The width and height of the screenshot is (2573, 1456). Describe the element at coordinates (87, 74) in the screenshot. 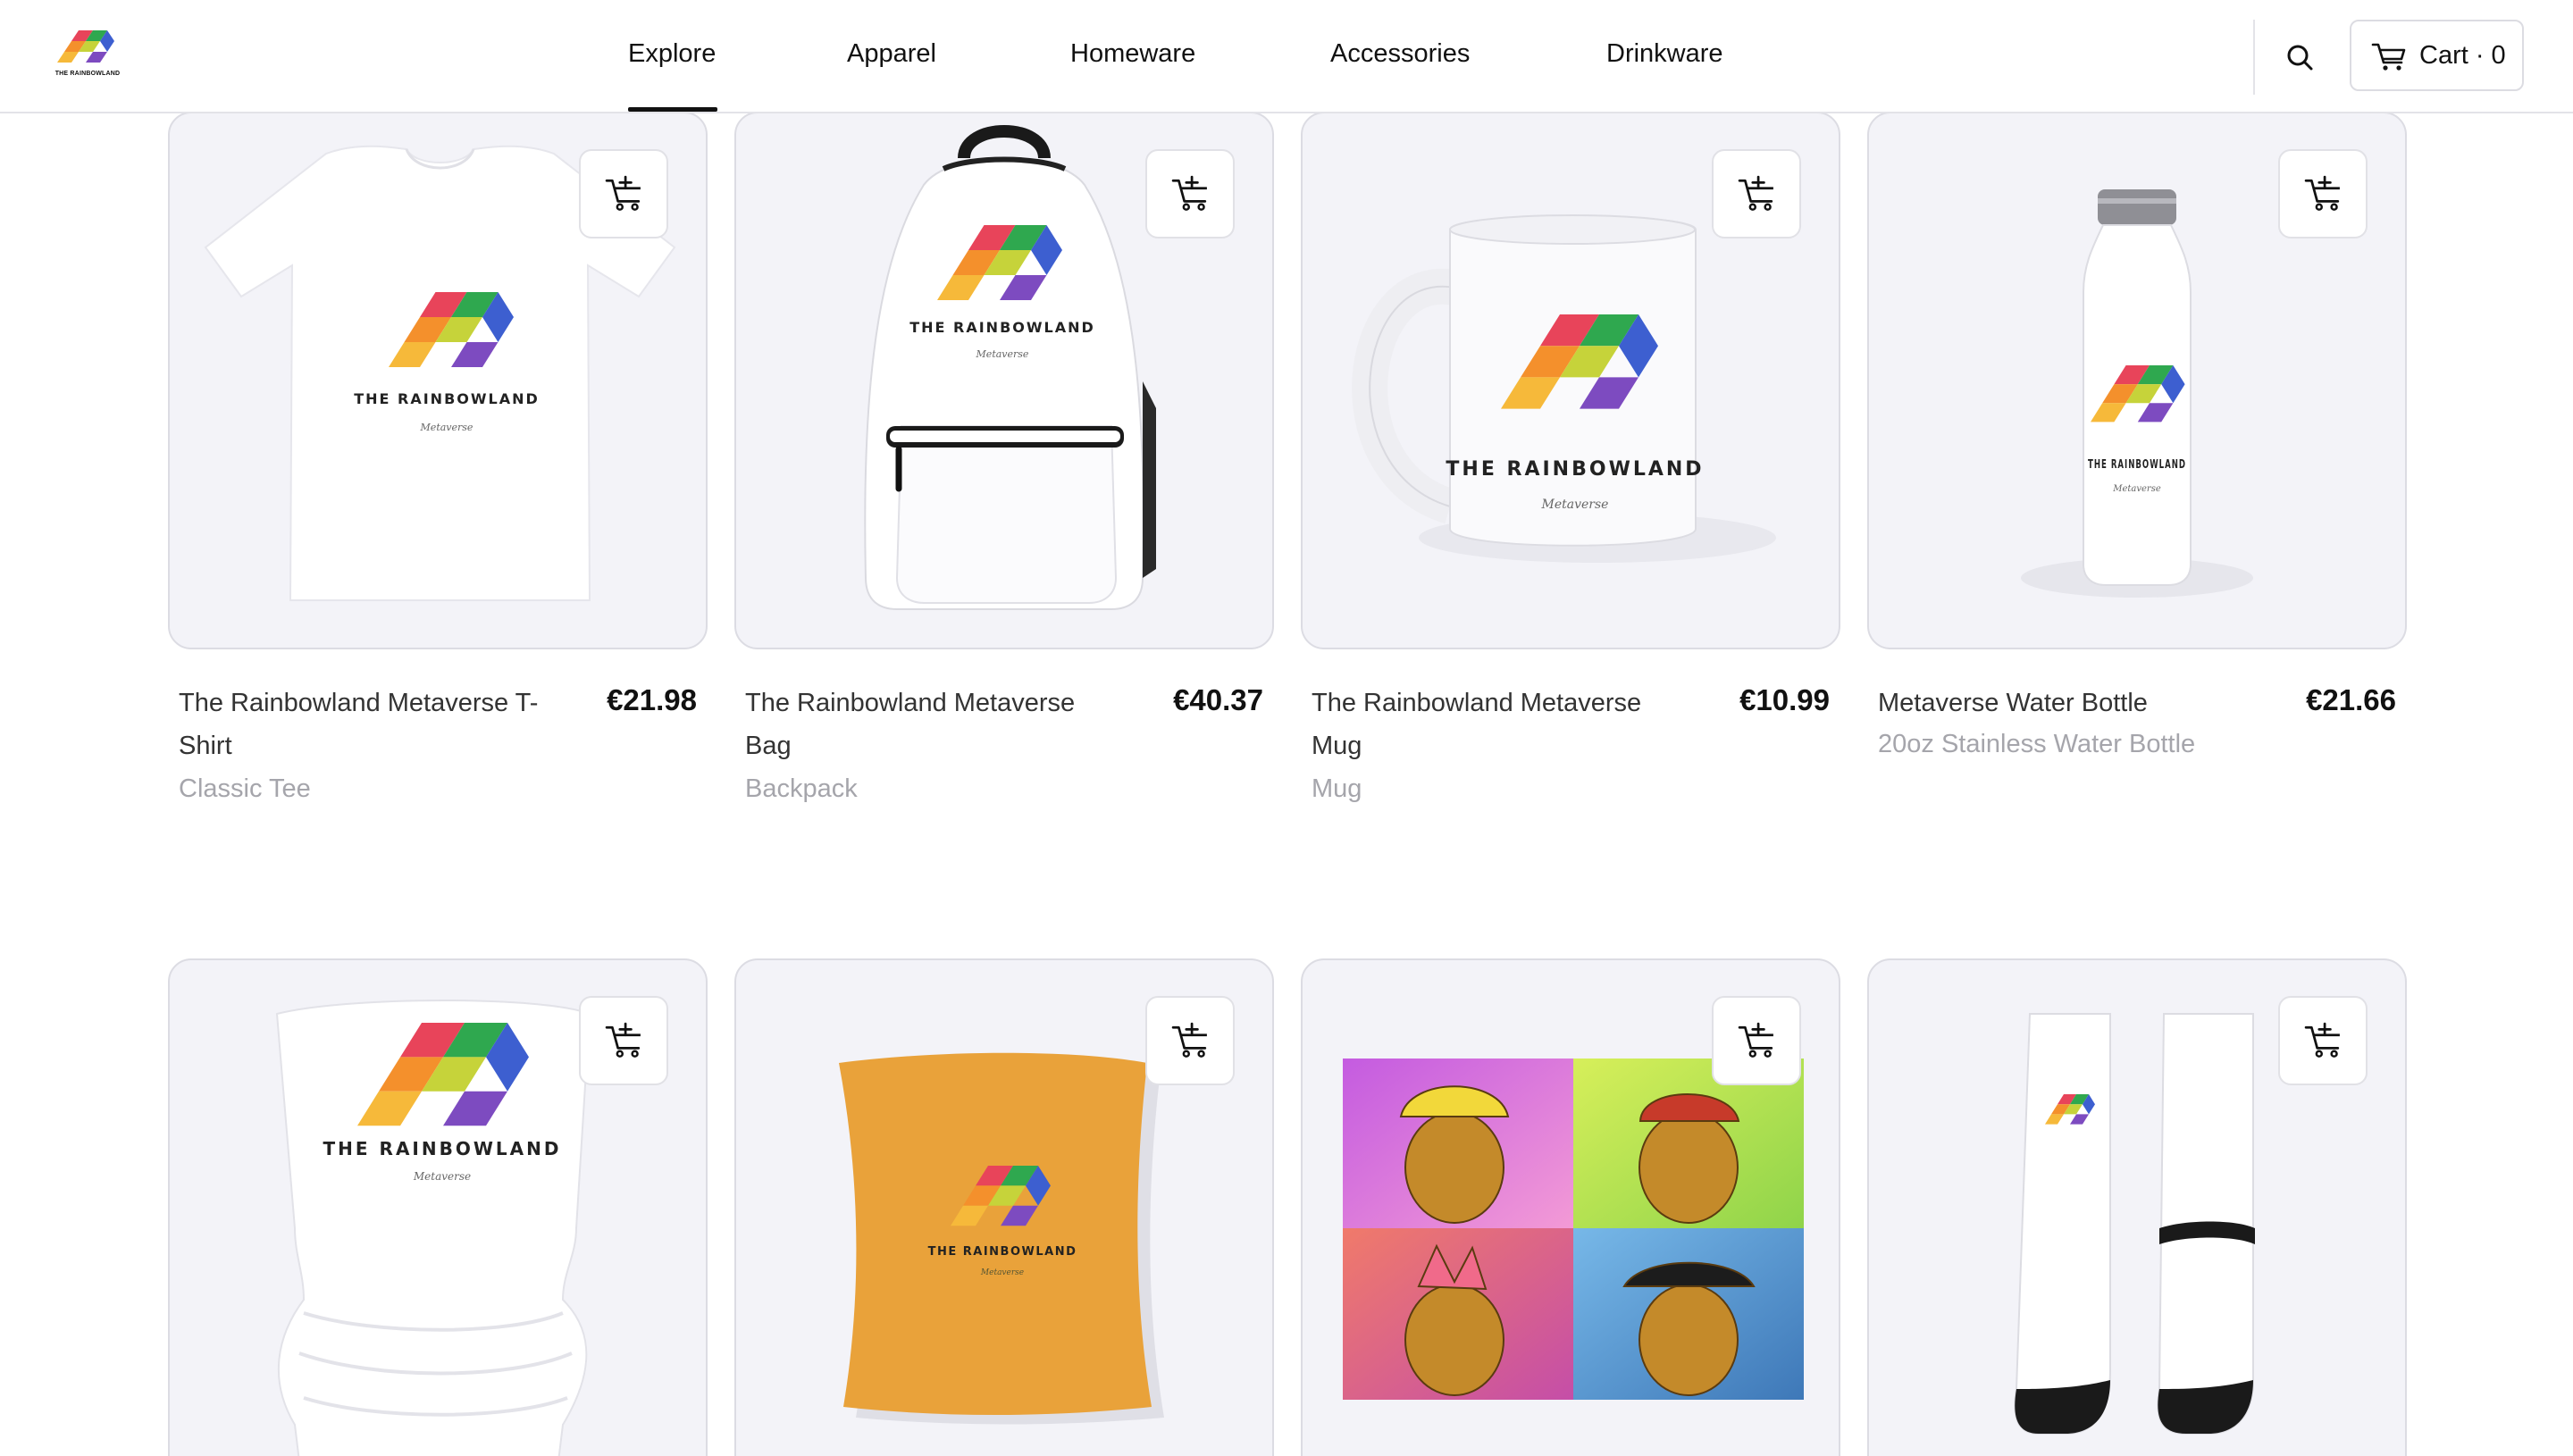

I see `logo-wordmark: THE RAINBOWLAND` at that location.